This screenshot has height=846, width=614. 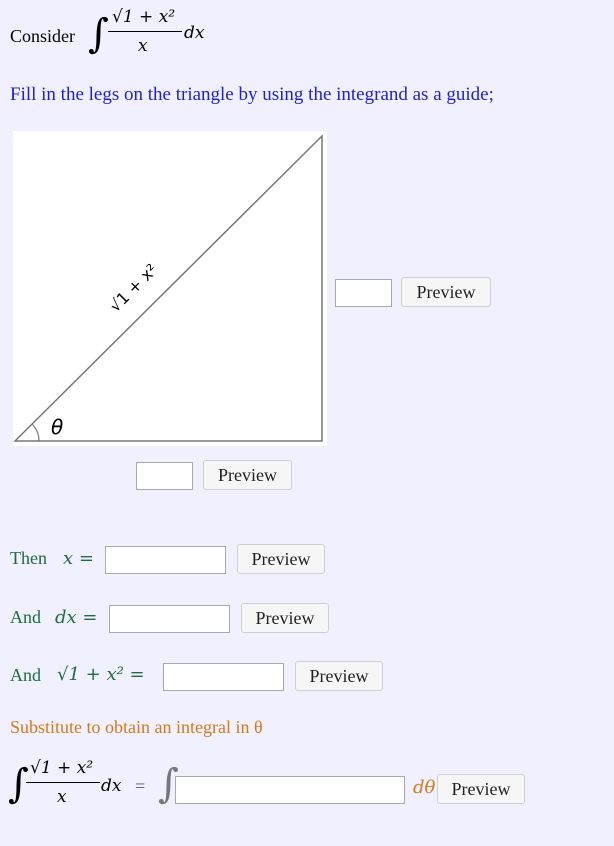 I want to click on angle-theta-label: θ, so click(x=57, y=427).